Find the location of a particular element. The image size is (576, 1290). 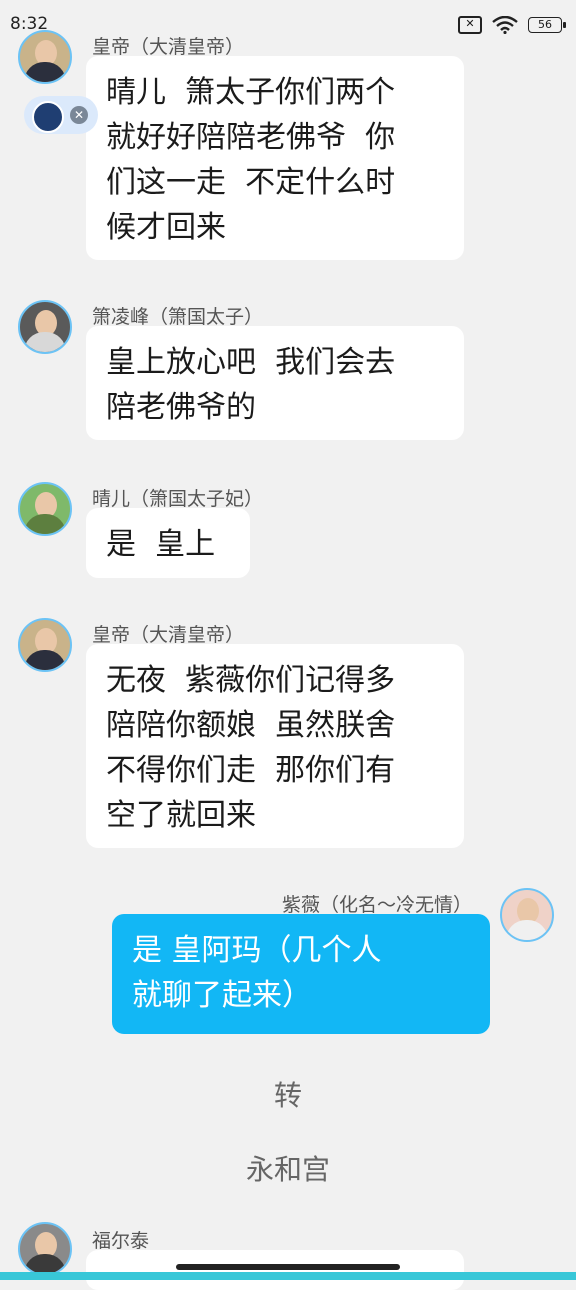

sender-name: 晴儿（箫国太子妃） is located at coordinates (178, 499).